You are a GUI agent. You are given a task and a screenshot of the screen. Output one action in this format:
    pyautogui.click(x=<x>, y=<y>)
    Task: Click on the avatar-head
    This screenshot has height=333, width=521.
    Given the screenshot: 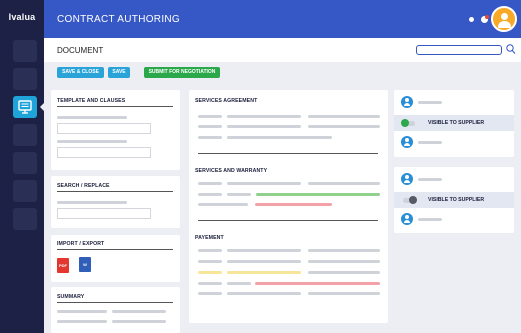 What is the action you would take?
    pyautogui.click(x=504, y=16)
    